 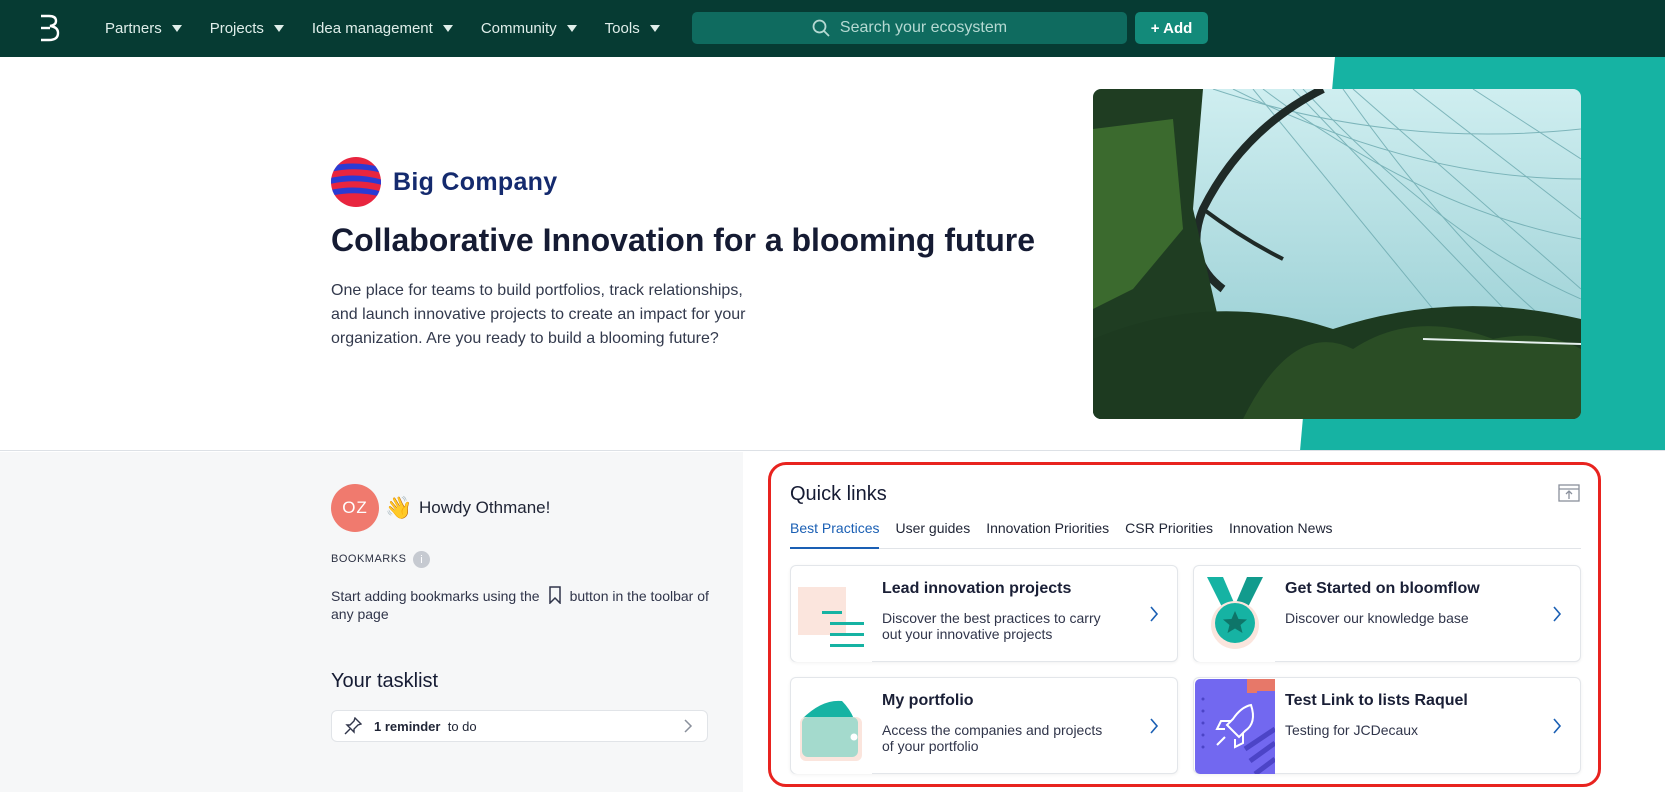 What do you see at coordinates (1376, 700) in the screenshot?
I see `card-title: Test Link to lists Raquel` at bounding box center [1376, 700].